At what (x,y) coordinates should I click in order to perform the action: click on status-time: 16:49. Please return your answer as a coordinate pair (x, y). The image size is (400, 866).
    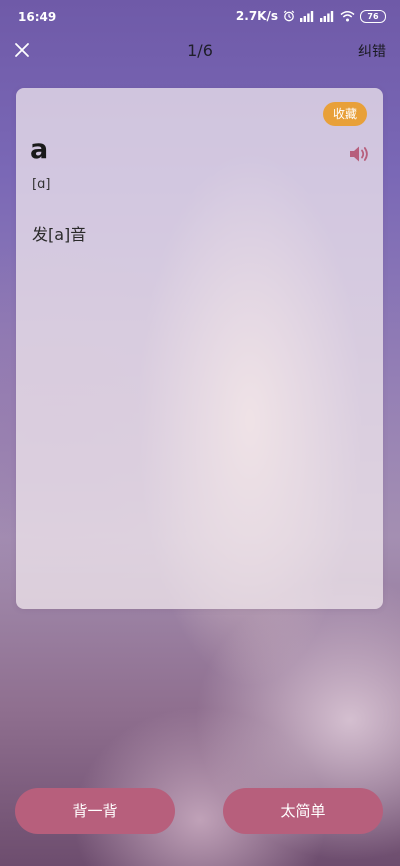
    Looking at the image, I should click on (37, 17).